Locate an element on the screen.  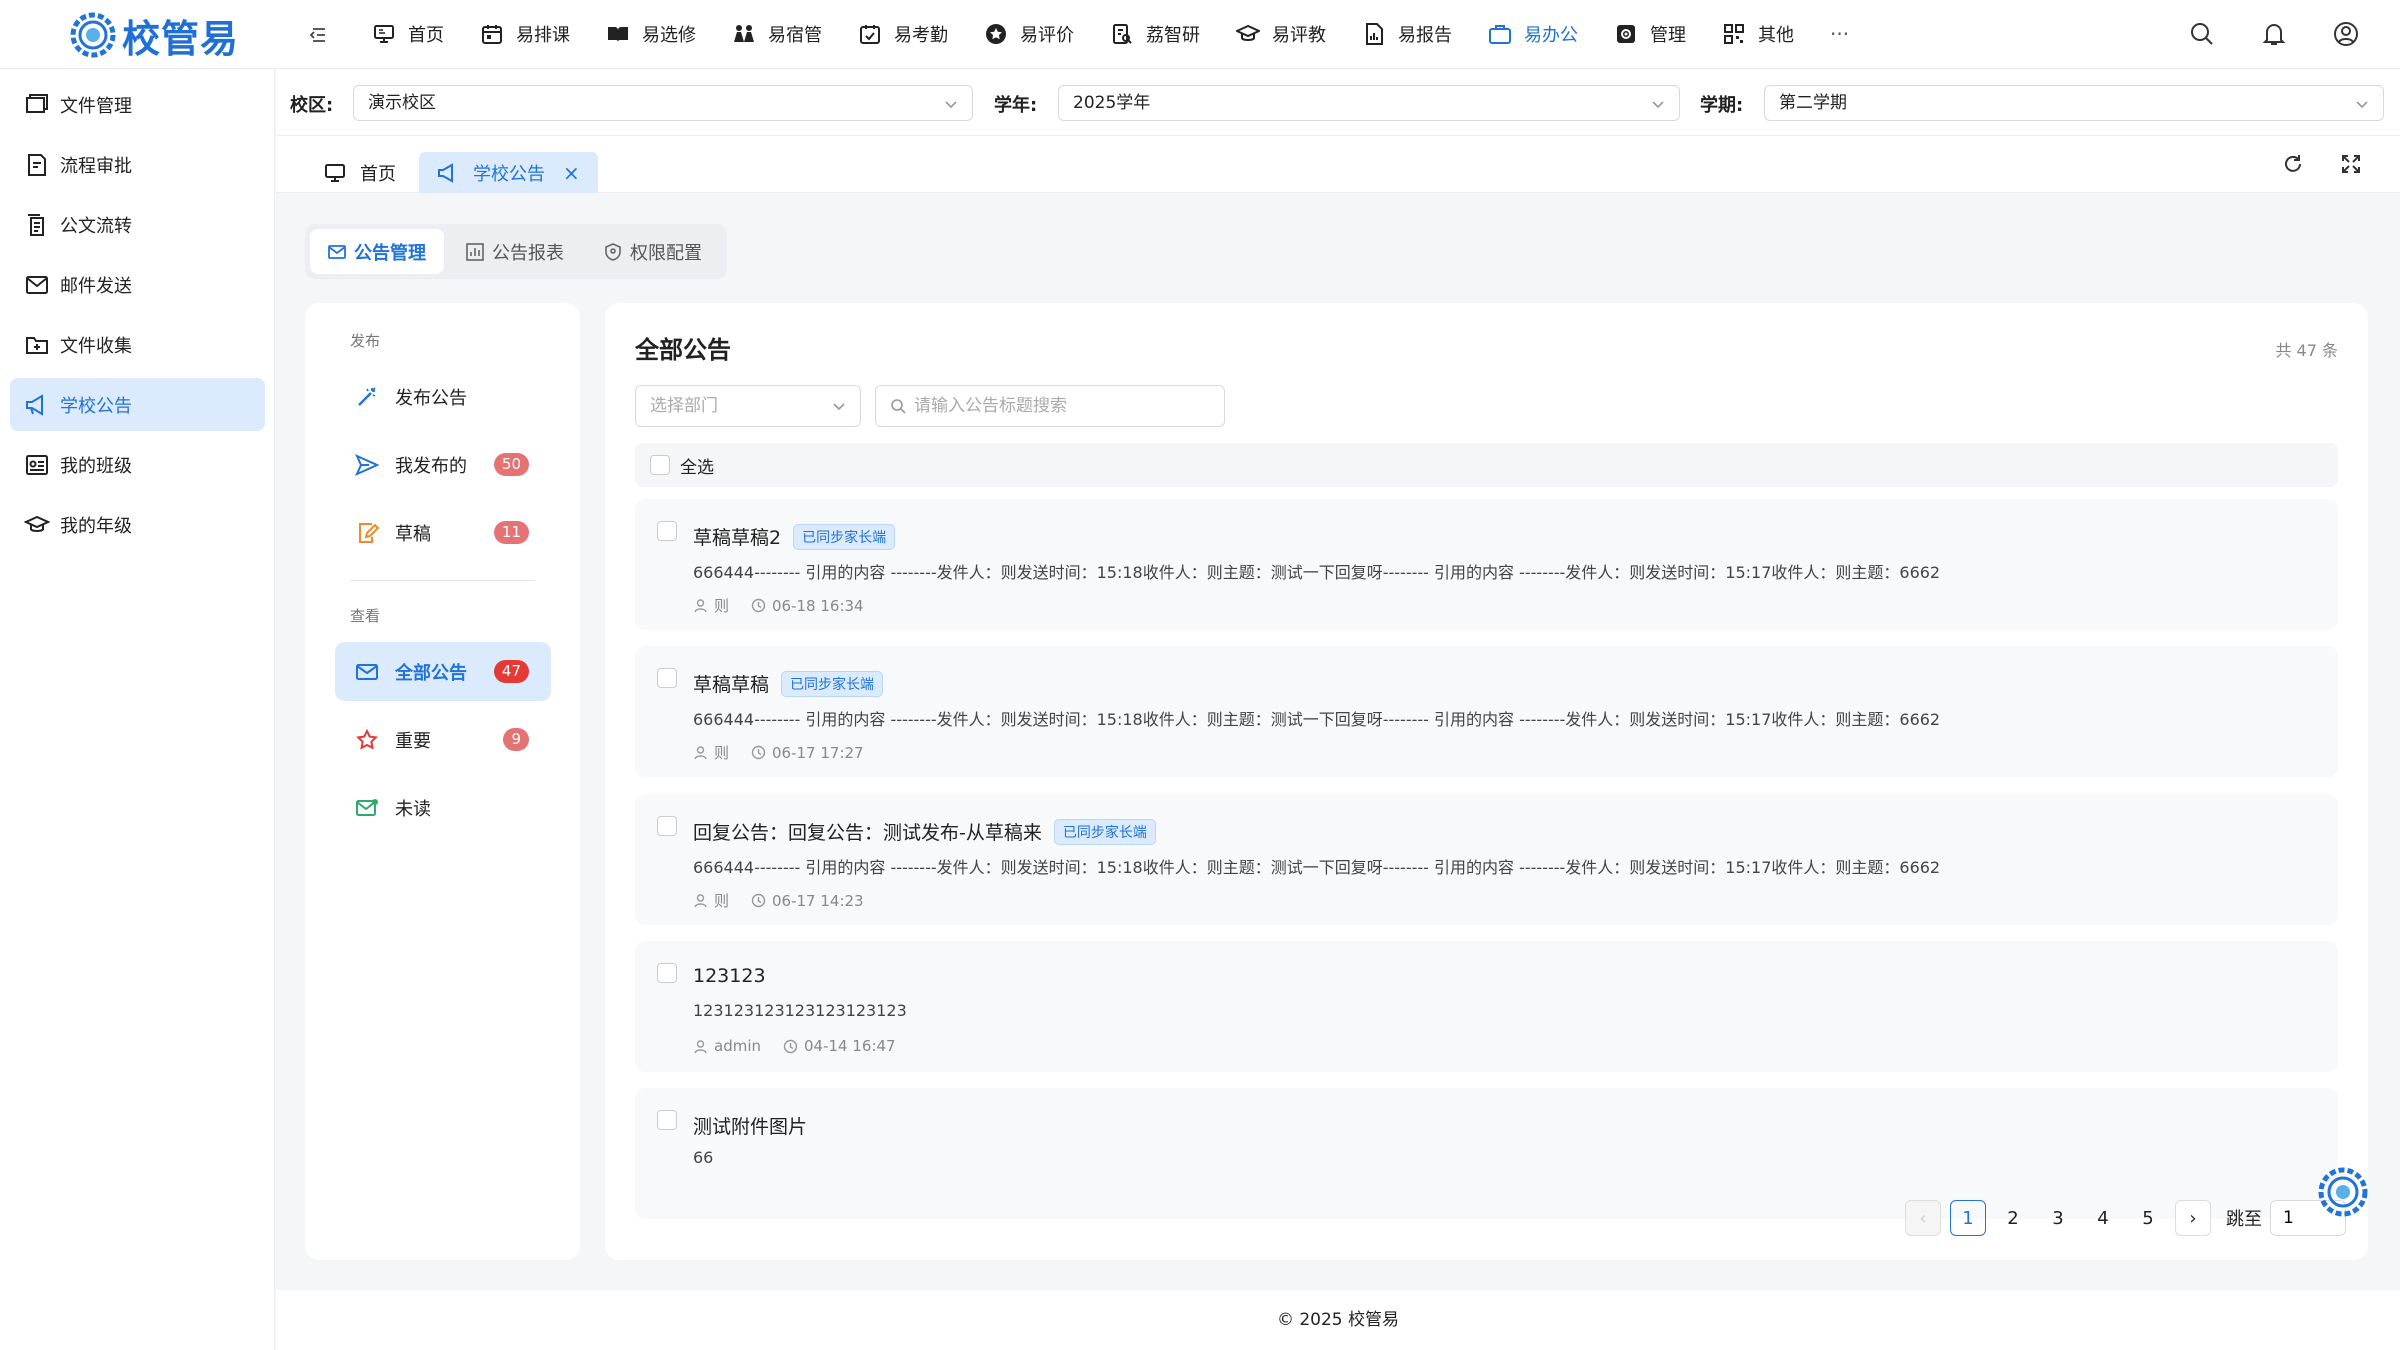
select-all-checkbox is located at coordinates (660, 465).